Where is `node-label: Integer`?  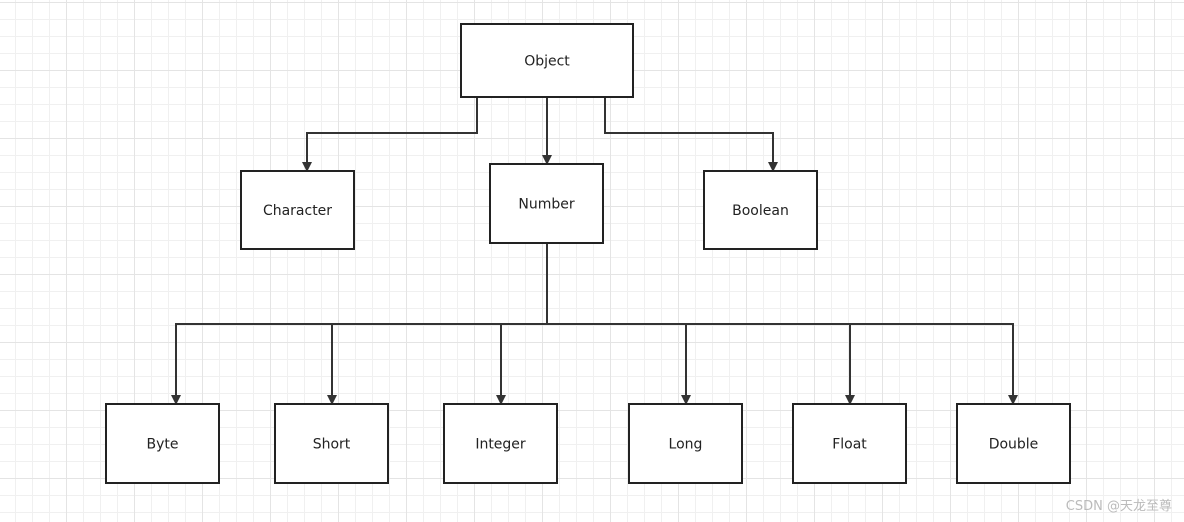
node-label: Integer is located at coordinates (500, 445).